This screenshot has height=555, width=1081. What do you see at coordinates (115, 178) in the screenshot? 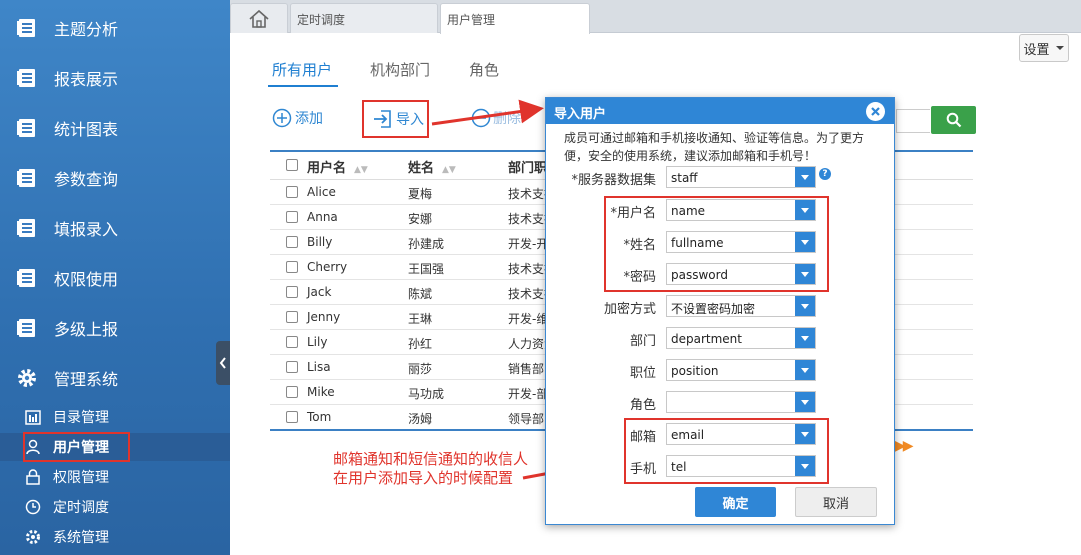
I see `sidebar-item-param-query: 参数查询` at bounding box center [115, 178].